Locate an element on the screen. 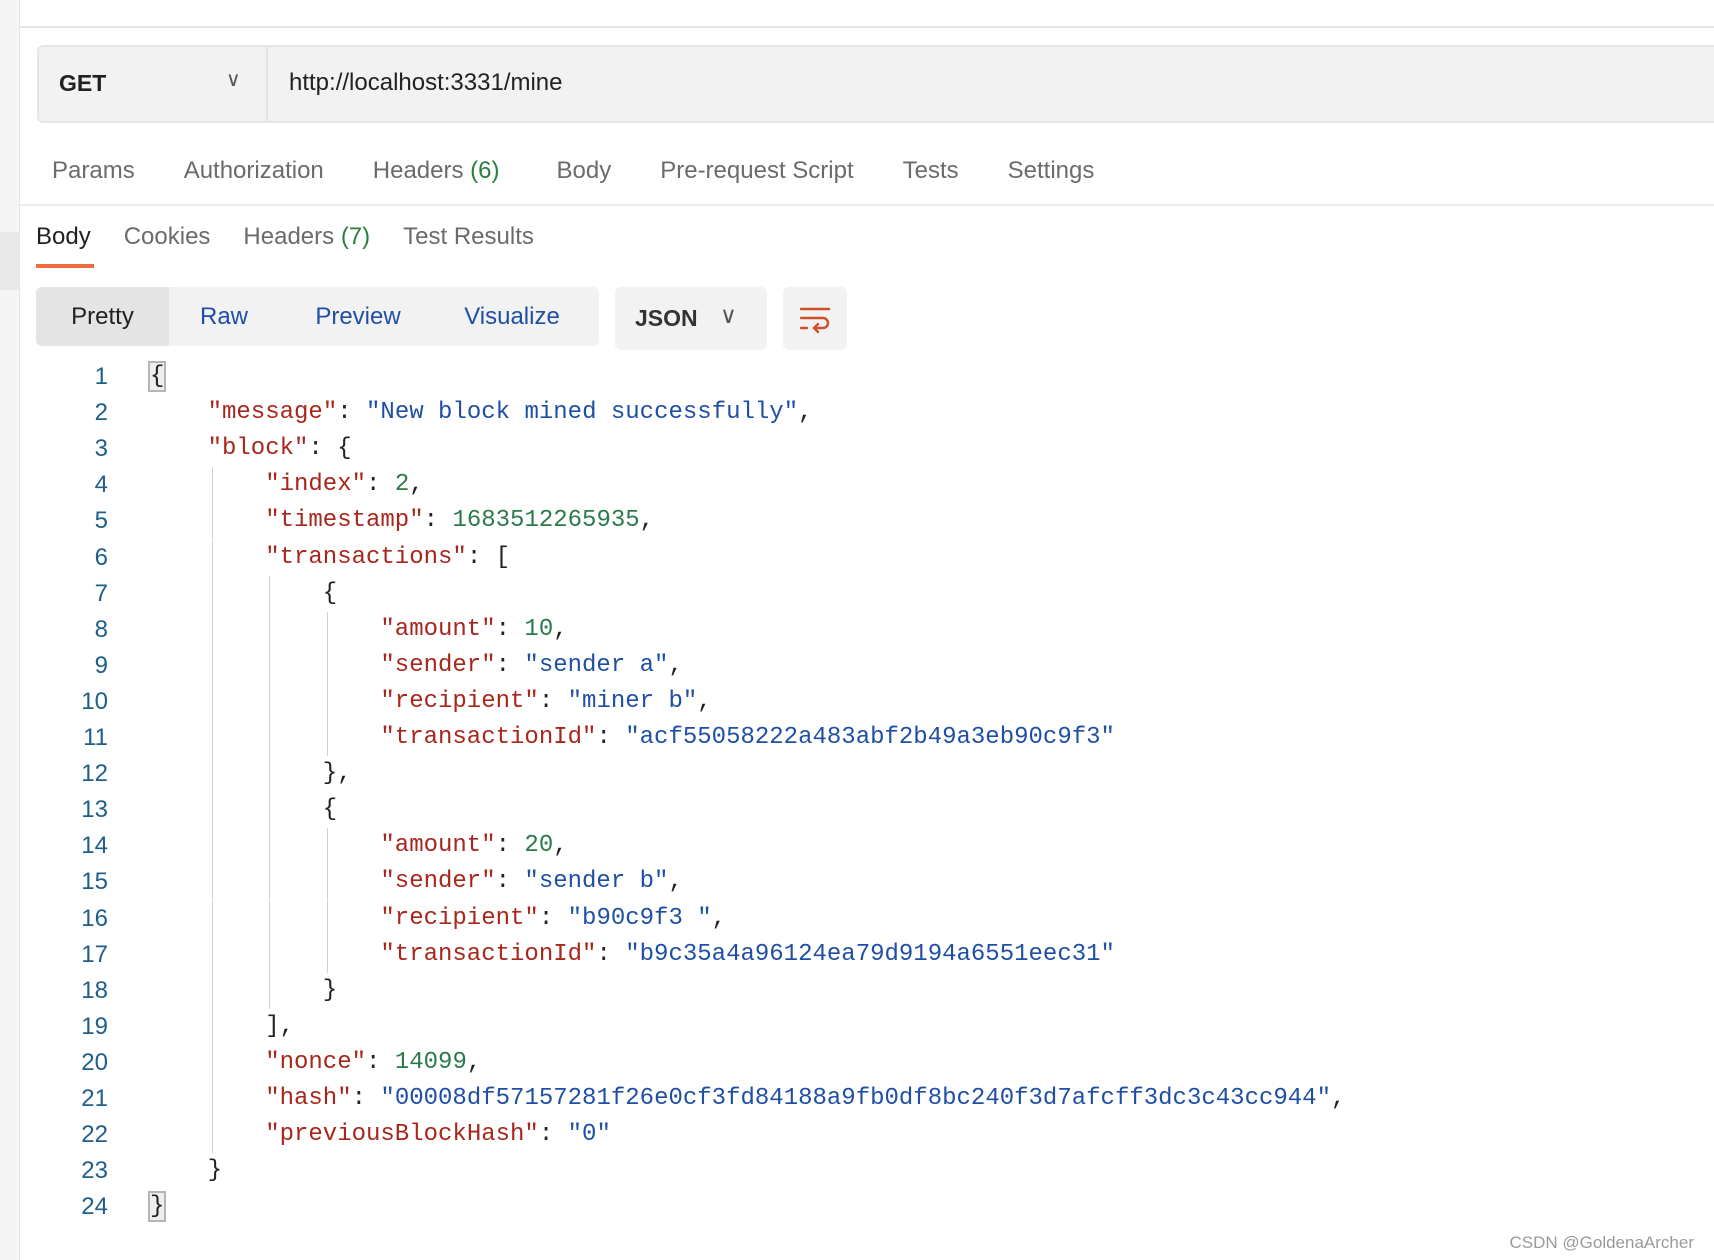 The image size is (1714, 1260). code-text: "timestamp": 1683512265935, is located at coordinates (459, 521).